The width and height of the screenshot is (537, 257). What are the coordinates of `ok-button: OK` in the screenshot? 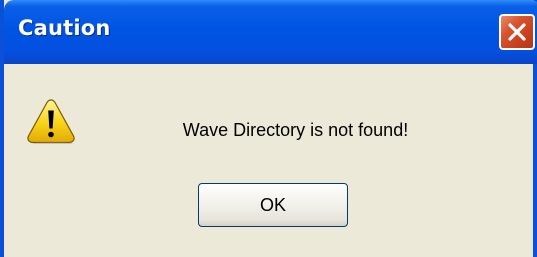 It's located at (273, 205).